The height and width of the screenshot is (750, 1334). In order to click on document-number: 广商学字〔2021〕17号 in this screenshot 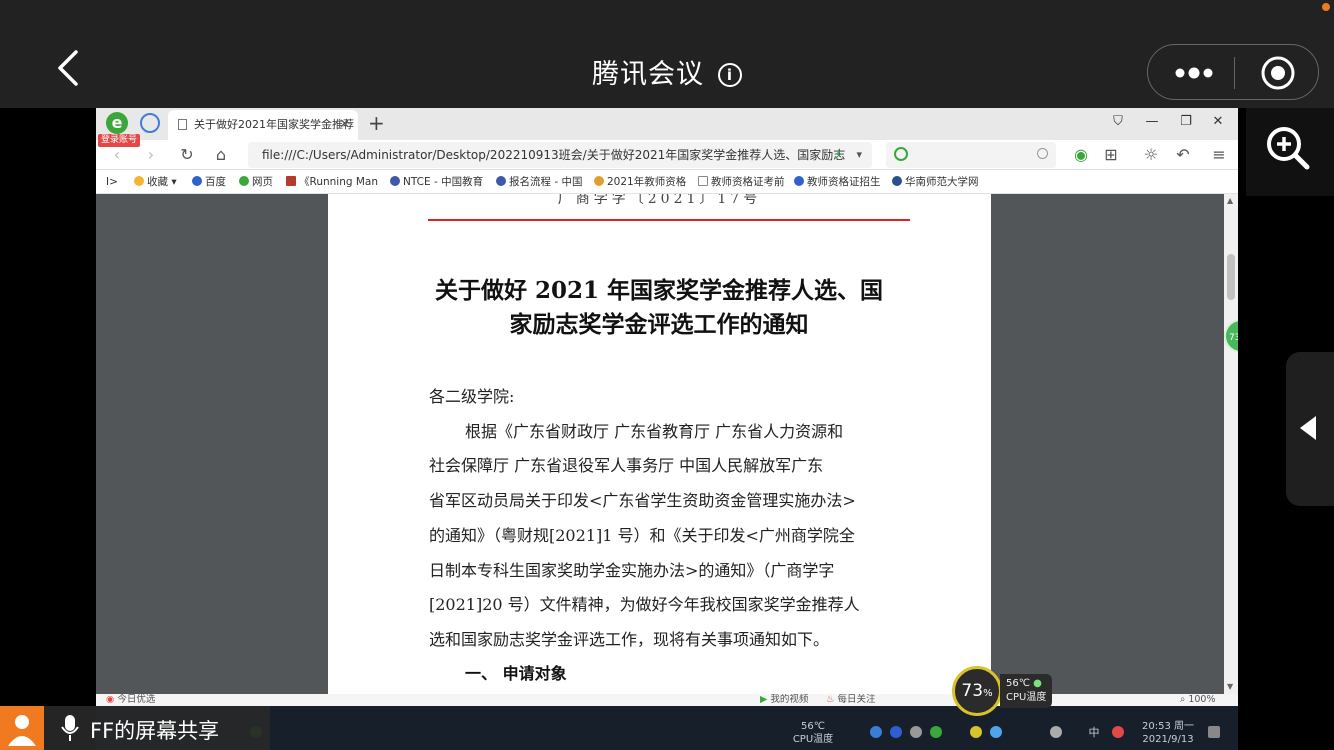, I will do `click(659, 200)`.